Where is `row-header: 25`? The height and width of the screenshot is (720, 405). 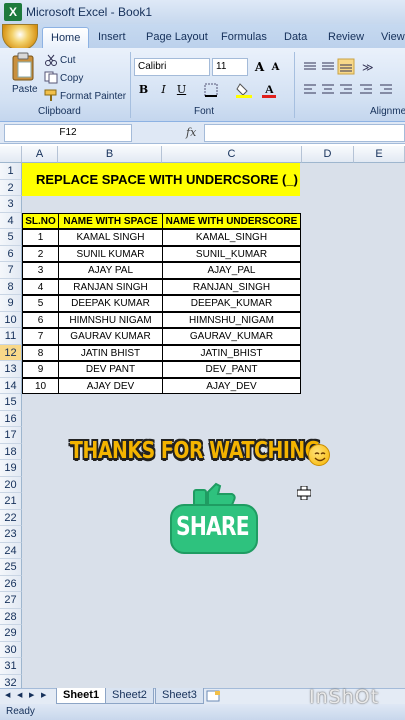
row-header: 25 is located at coordinates (11, 567).